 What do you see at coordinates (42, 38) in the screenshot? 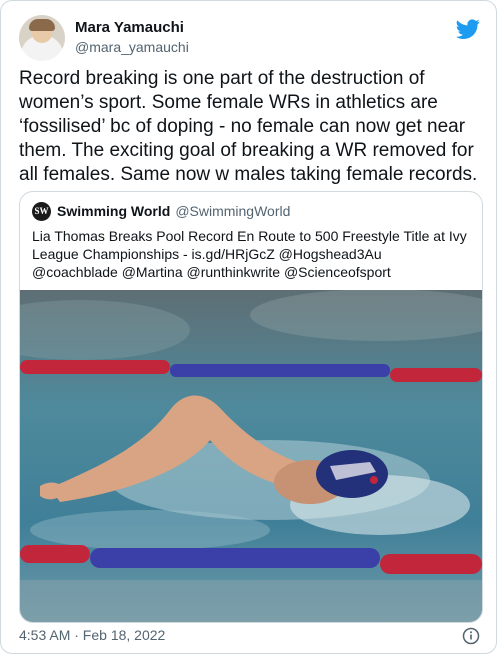
I see `avatar` at bounding box center [42, 38].